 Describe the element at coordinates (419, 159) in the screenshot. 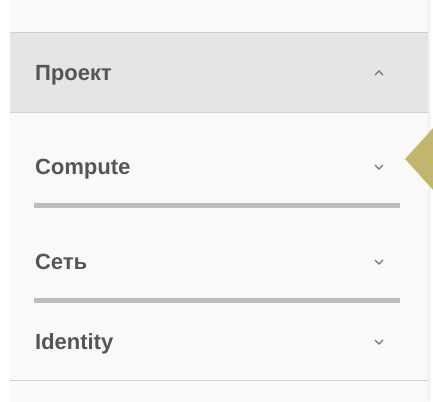

I see `pointer-arrow` at that location.